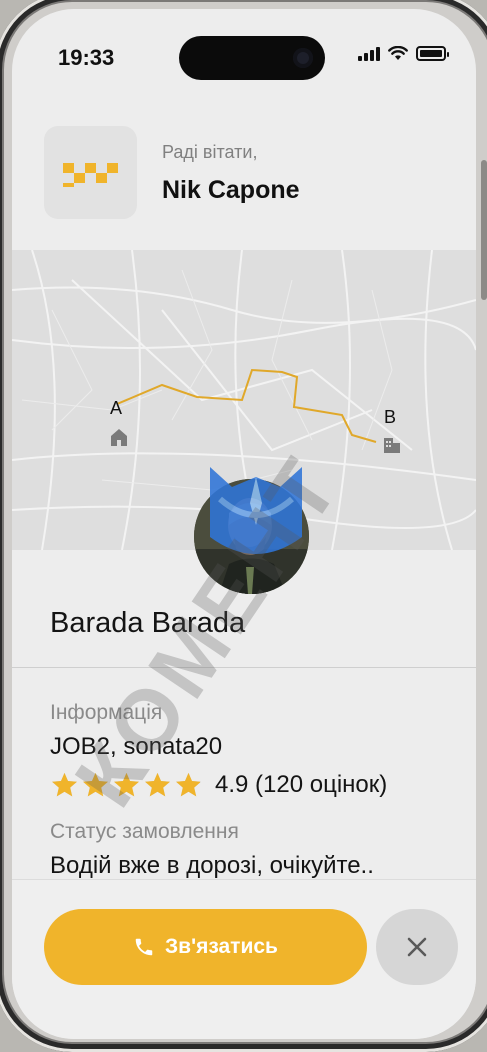 This screenshot has width=487, height=1052. Describe the element at coordinates (90, 175) in the screenshot. I see `taxi-checker-icon` at that location.